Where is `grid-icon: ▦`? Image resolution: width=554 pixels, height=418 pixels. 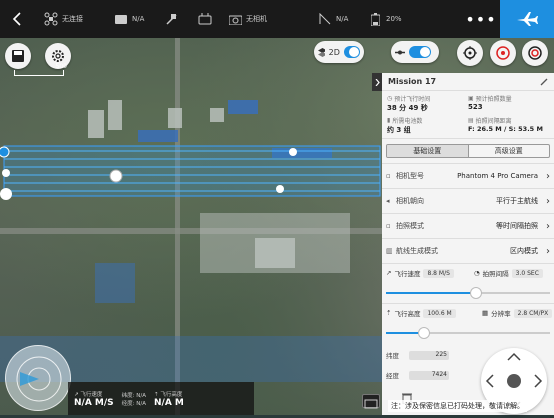 grid-icon: ▦ is located at coordinates (485, 313).